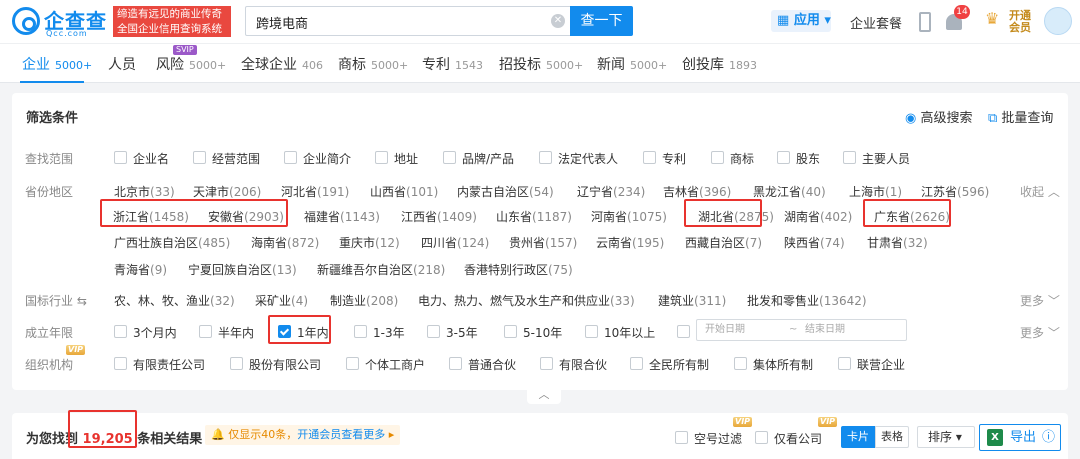 The height and width of the screenshot is (459, 1080). Describe the element at coordinates (939, 116) in the screenshot. I see `advanced-search-link: ◉ 高级搜索` at that location.